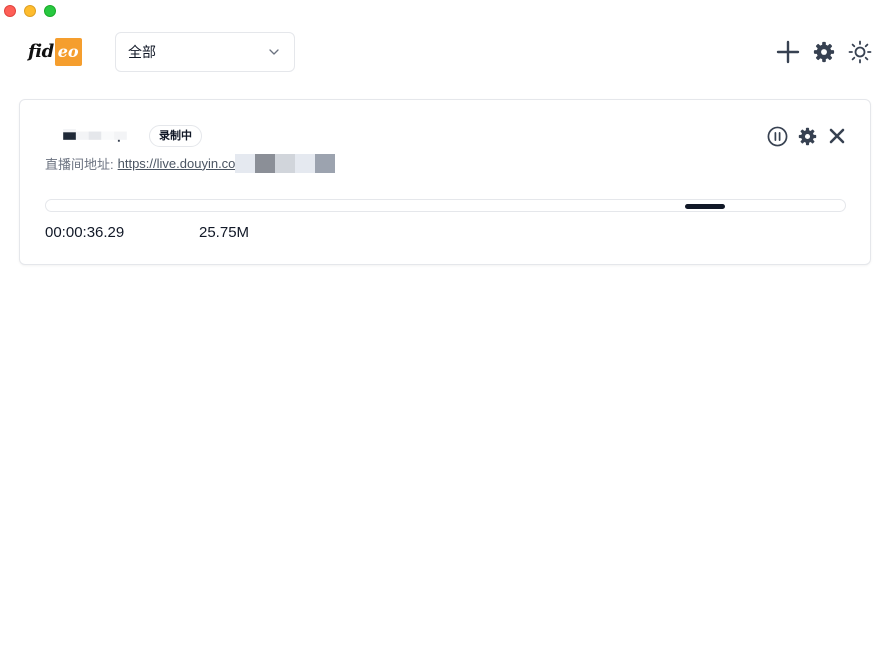 This screenshot has width=892, height=662. What do you see at coordinates (175, 136) in the screenshot?
I see `status-badge: 录制中` at bounding box center [175, 136].